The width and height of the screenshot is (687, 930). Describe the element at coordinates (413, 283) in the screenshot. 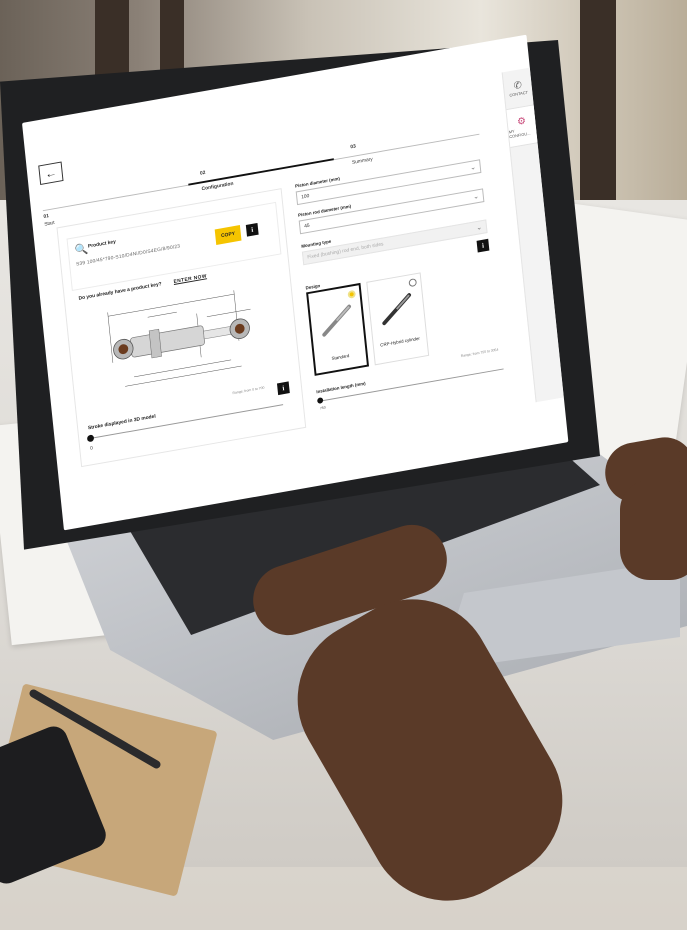

I see `radio-unselected` at that location.